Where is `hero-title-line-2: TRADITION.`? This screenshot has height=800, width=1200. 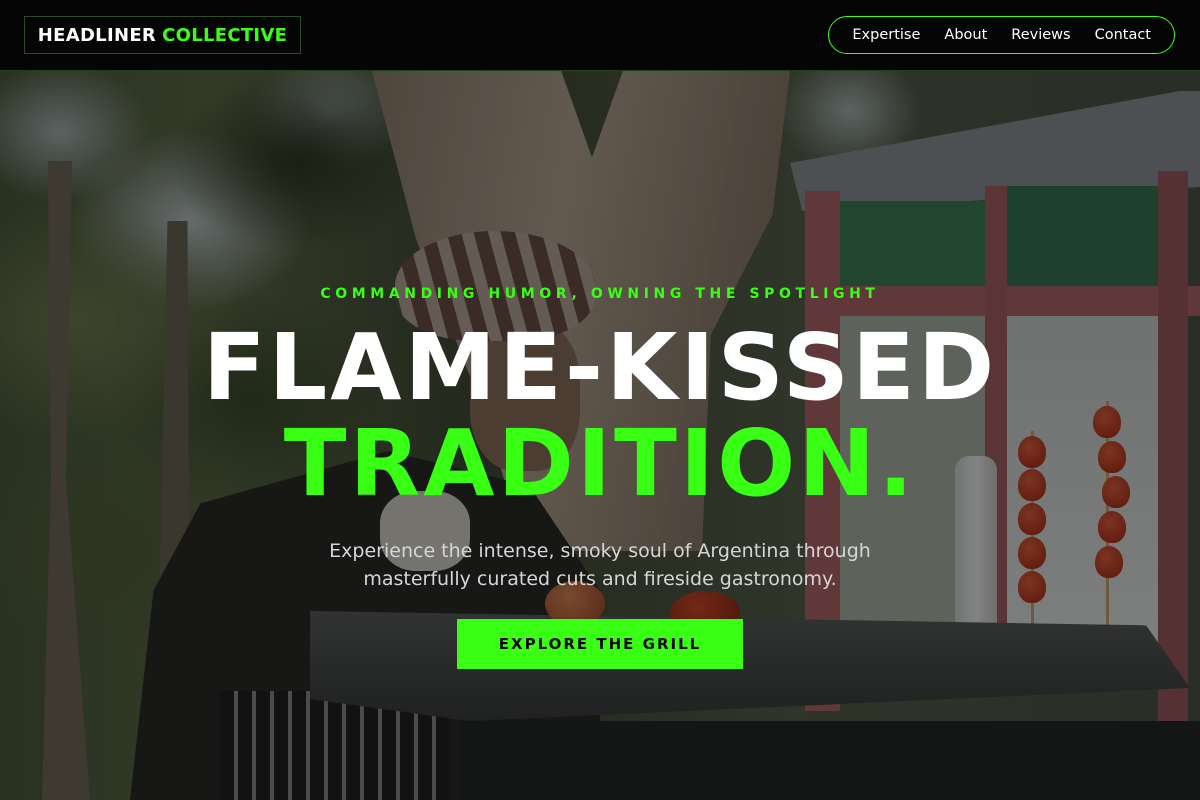
hero-title-line-2: TRADITION. is located at coordinates (600, 463).